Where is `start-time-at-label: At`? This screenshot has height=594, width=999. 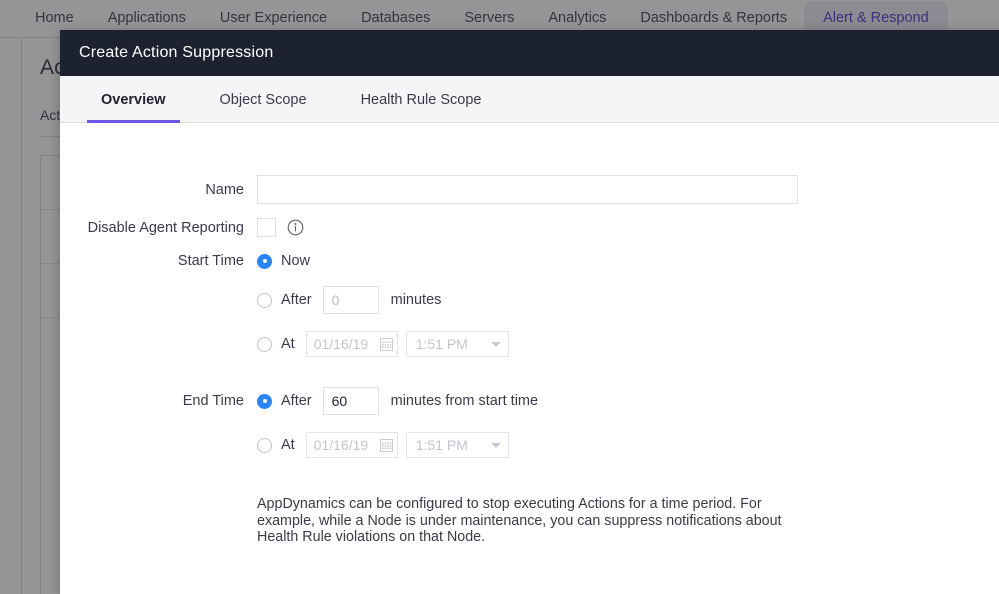 start-time-at-label: At is located at coordinates (288, 344).